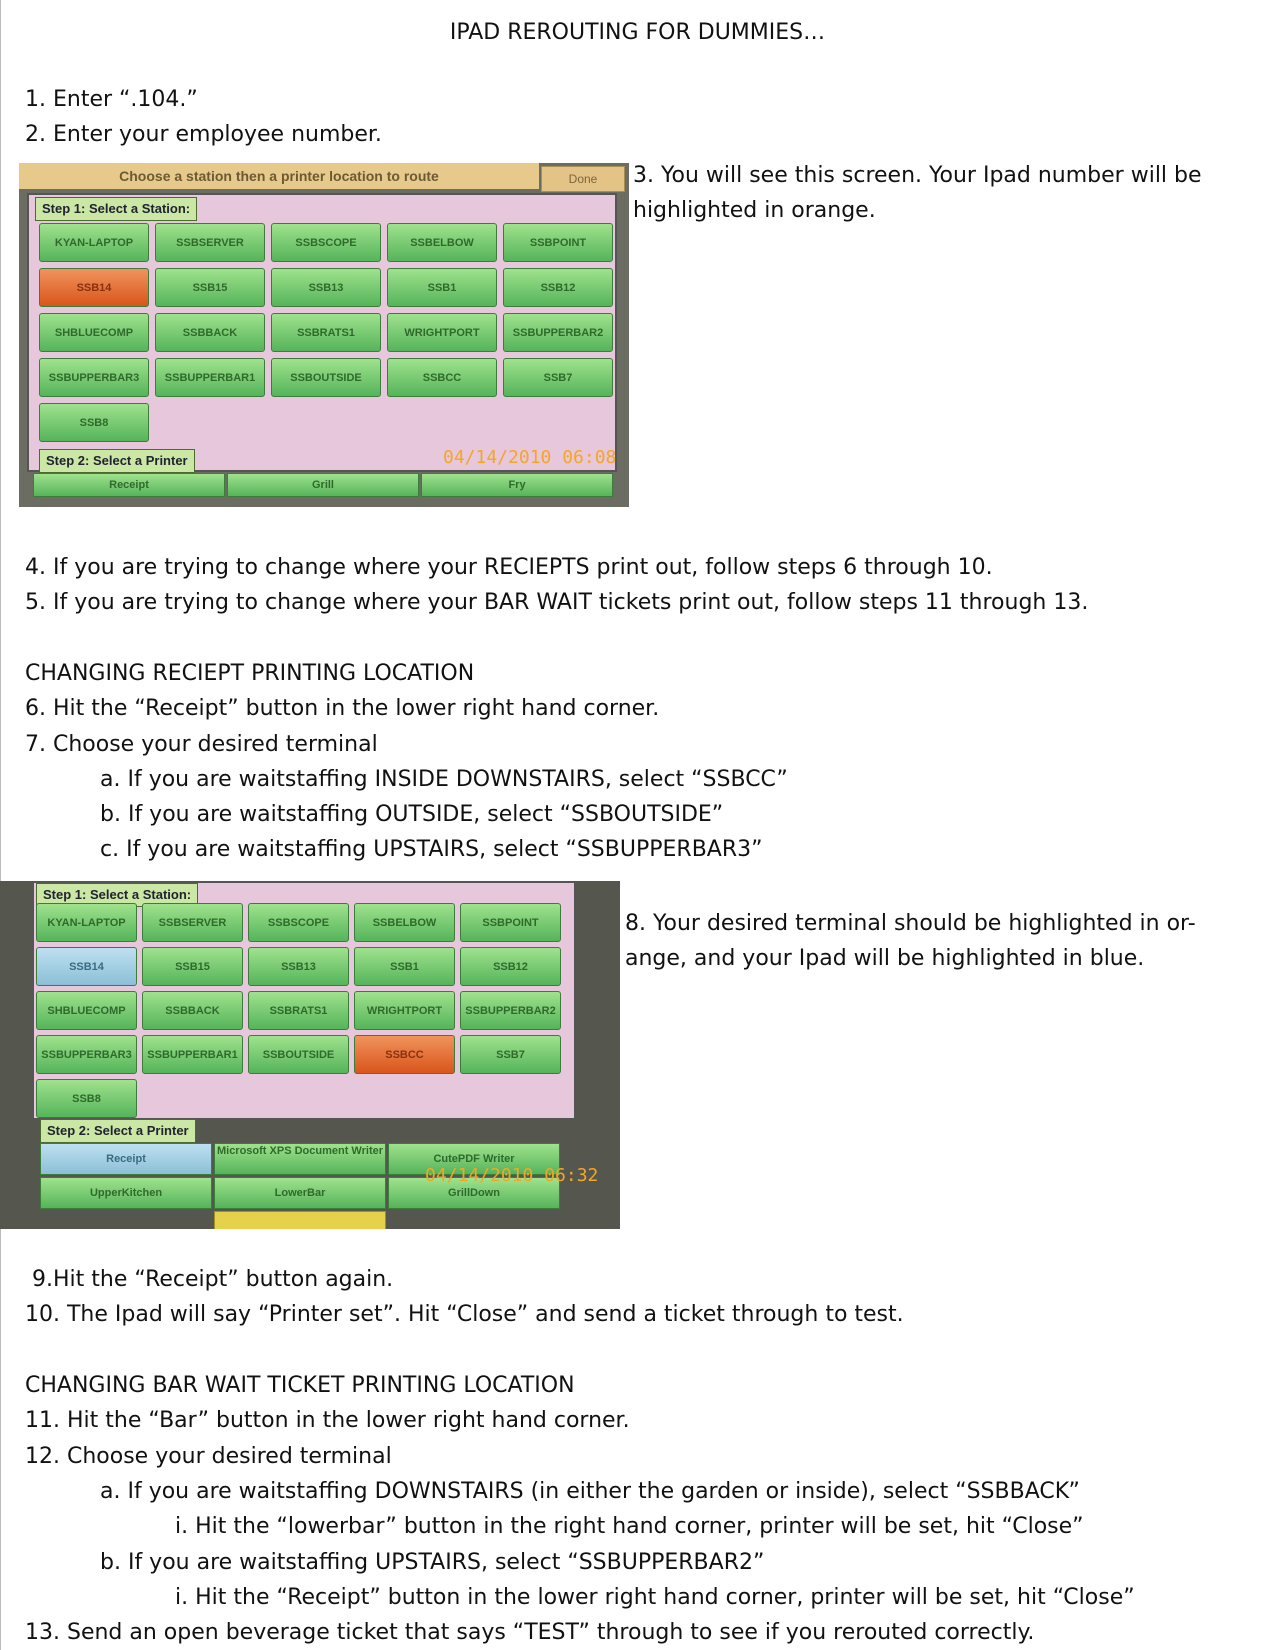 The height and width of the screenshot is (1650, 1275). What do you see at coordinates (323, 485) in the screenshot?
I see `printer-button-grill: Grill` at bounding box center [323, 485].